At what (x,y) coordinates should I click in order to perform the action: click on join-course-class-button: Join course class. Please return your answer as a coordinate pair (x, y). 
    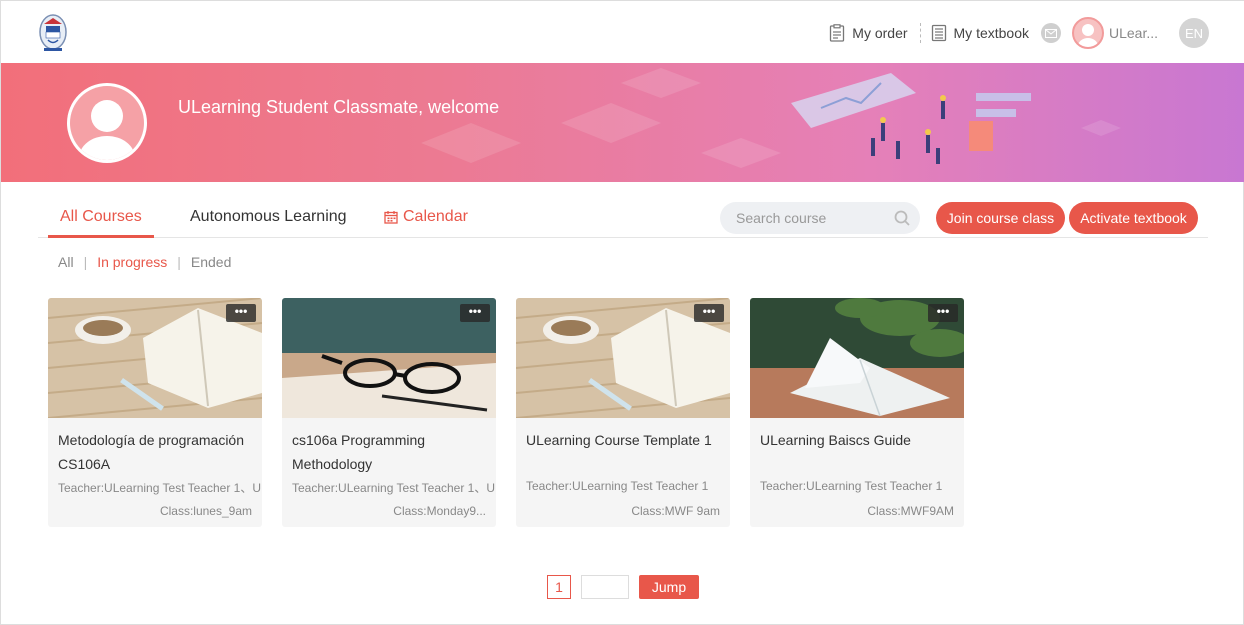
    Looking at the image, I should click on (1000, 218).